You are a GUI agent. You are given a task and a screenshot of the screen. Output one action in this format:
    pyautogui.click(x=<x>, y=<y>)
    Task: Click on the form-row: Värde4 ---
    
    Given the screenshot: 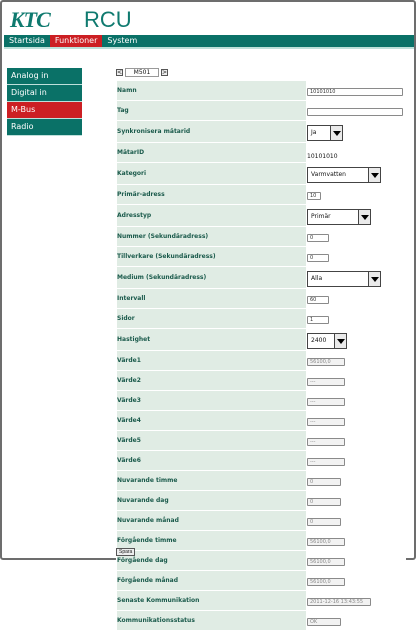 What is the action you would take?
    pyautogui.click(x=261, y=420)
    